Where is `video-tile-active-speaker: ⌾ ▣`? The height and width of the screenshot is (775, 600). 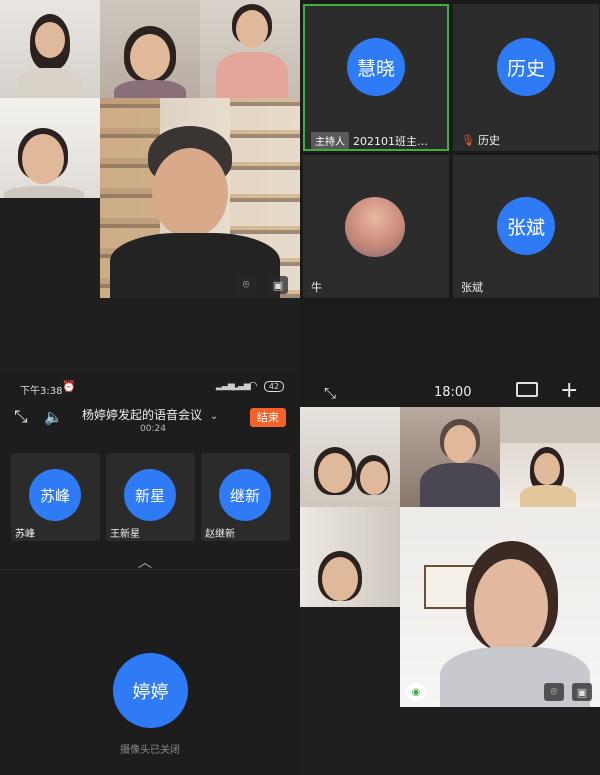 video-tile-active-speaker: ⌾ ▣ is located at coordinates (200, 198).